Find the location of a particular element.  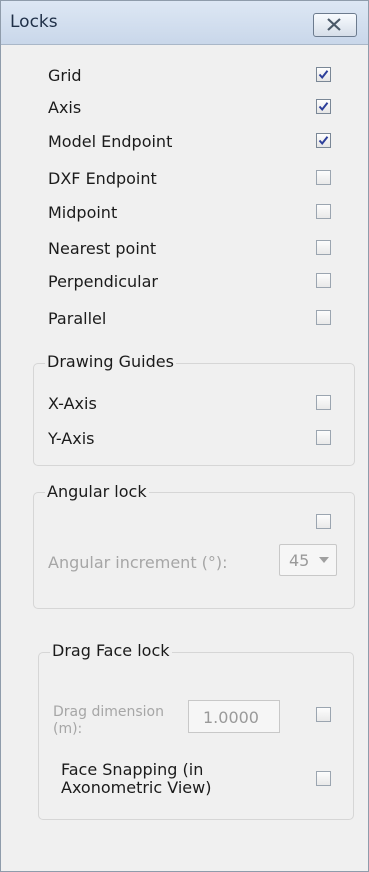

checkbox-angular-lock is located at coordinates (323, 521).